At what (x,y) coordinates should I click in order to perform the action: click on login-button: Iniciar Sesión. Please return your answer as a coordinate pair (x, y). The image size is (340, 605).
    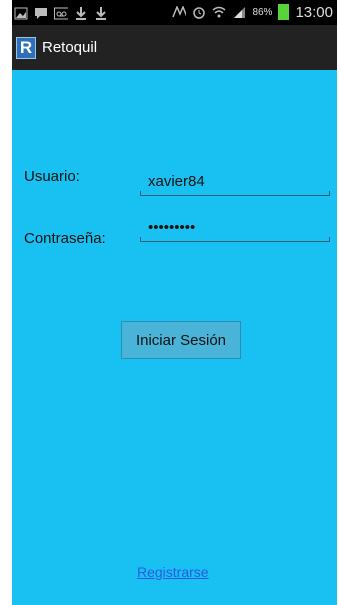
    Looking at the image, I should click on (181, 340).